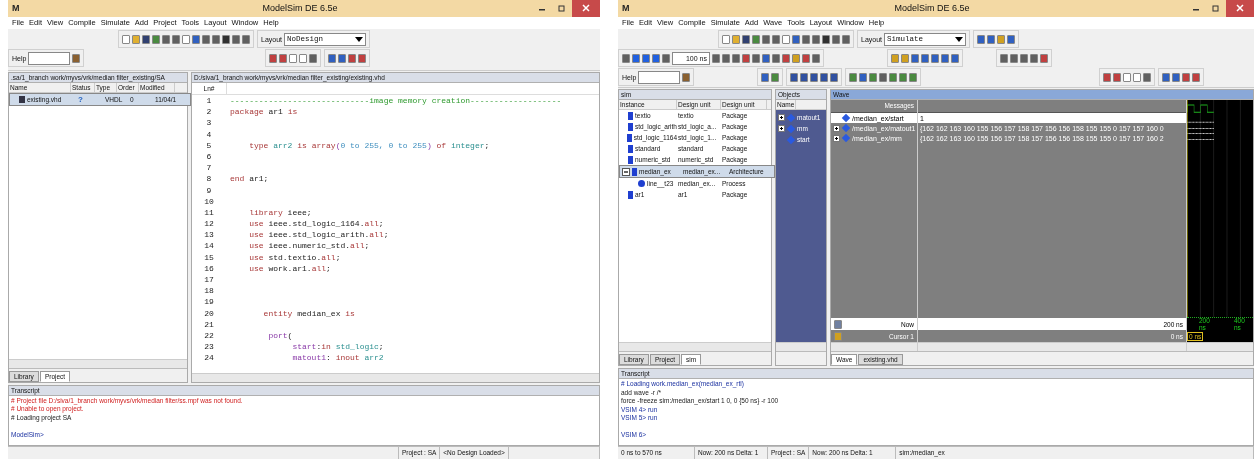 The height and width of the screenshot is (459, 1254). Describe the element at coordinates (630, 194) in the screenshot. I see `package-icon` at that location.